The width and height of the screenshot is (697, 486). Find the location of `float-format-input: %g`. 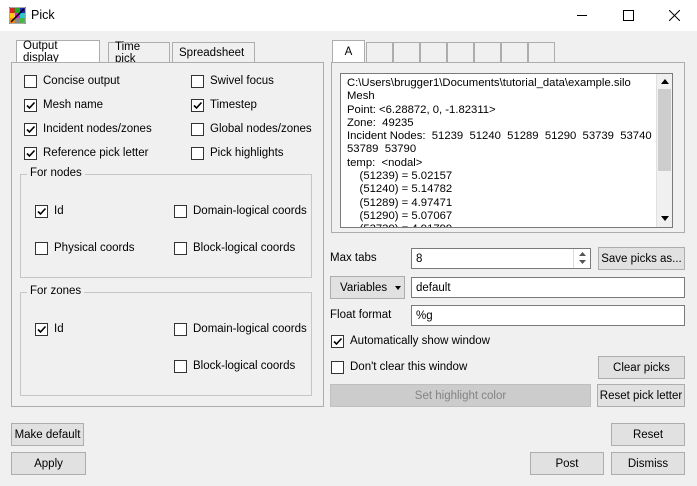

float-format-input: %g is located at coordinates (548, 315).